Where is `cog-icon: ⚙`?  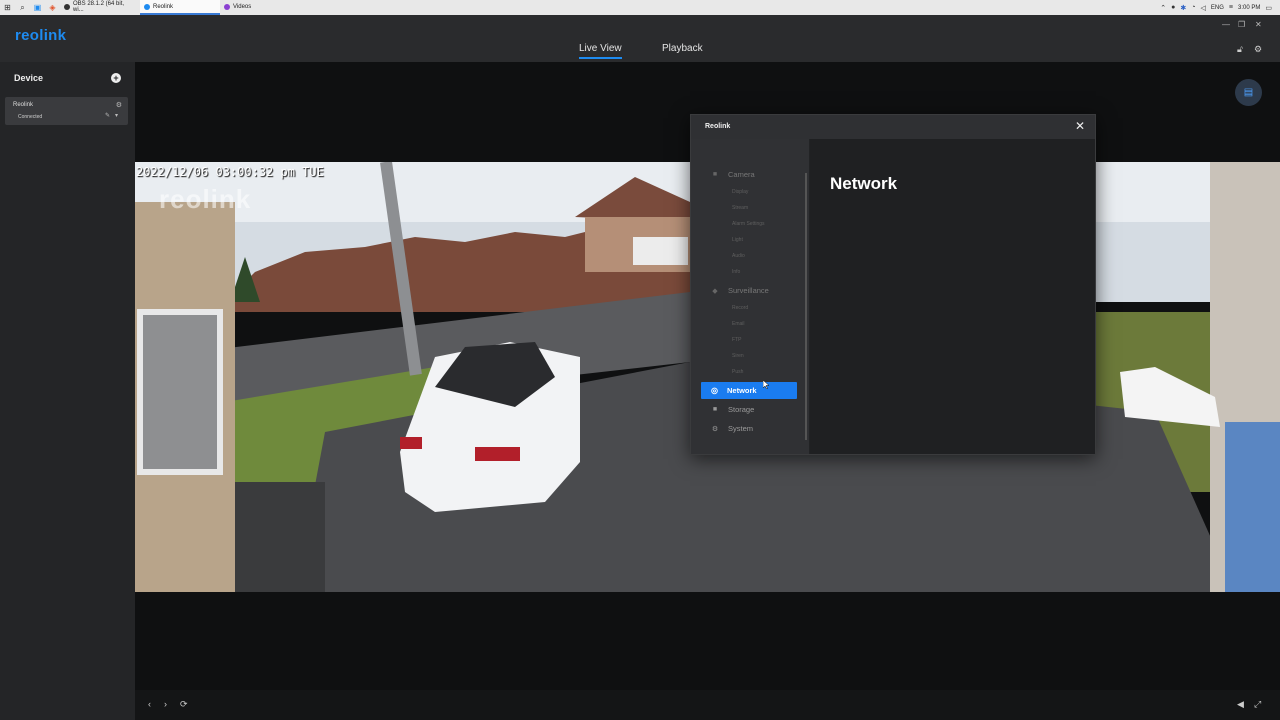 cog-icon: ⚙ is located at coordinates (715, 429).